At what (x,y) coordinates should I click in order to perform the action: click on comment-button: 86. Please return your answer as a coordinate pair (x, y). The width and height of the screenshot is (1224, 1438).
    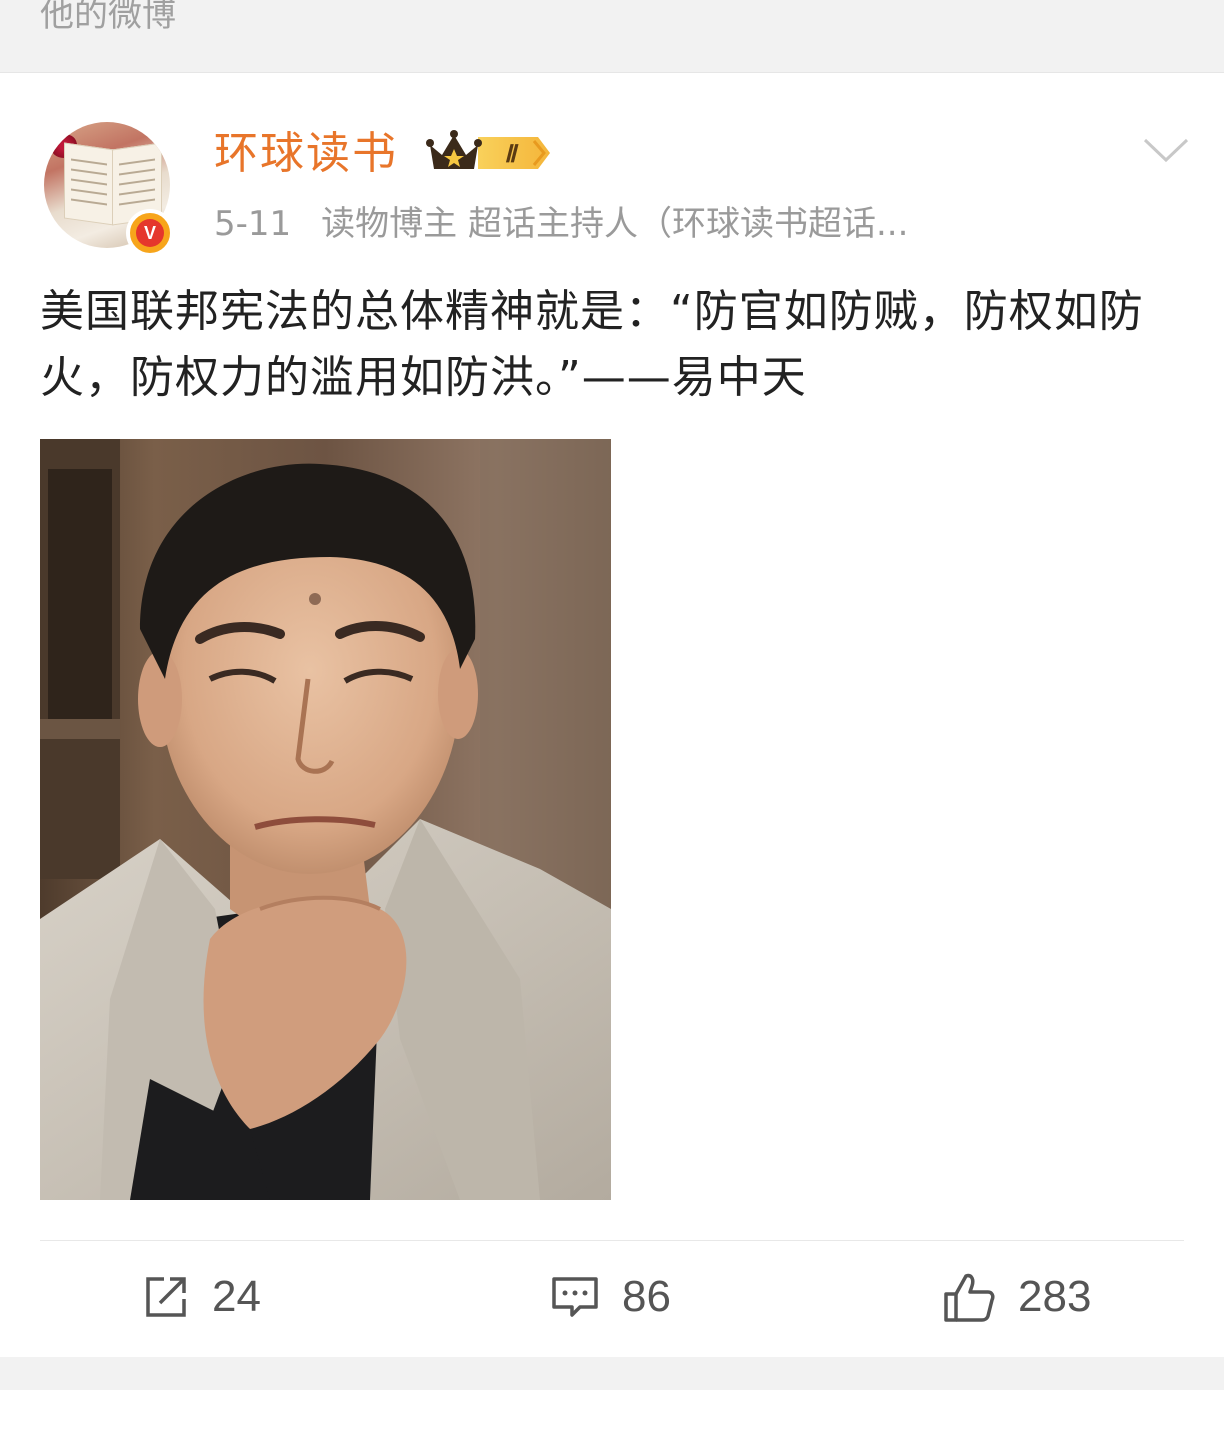
    Looking at the image, I should click on (610, 1297).